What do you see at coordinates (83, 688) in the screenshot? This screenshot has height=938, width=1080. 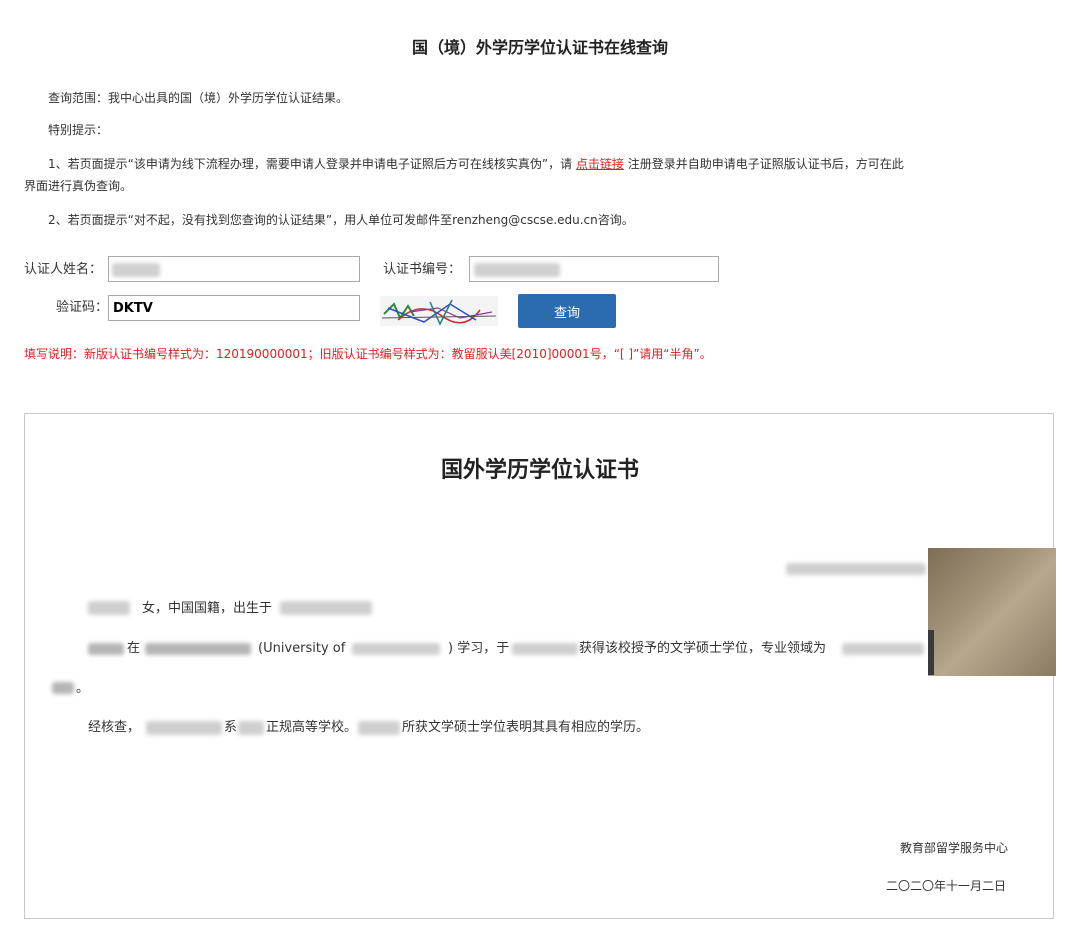 I see `cert-line-3: 。` at bounding box center [83, 688].